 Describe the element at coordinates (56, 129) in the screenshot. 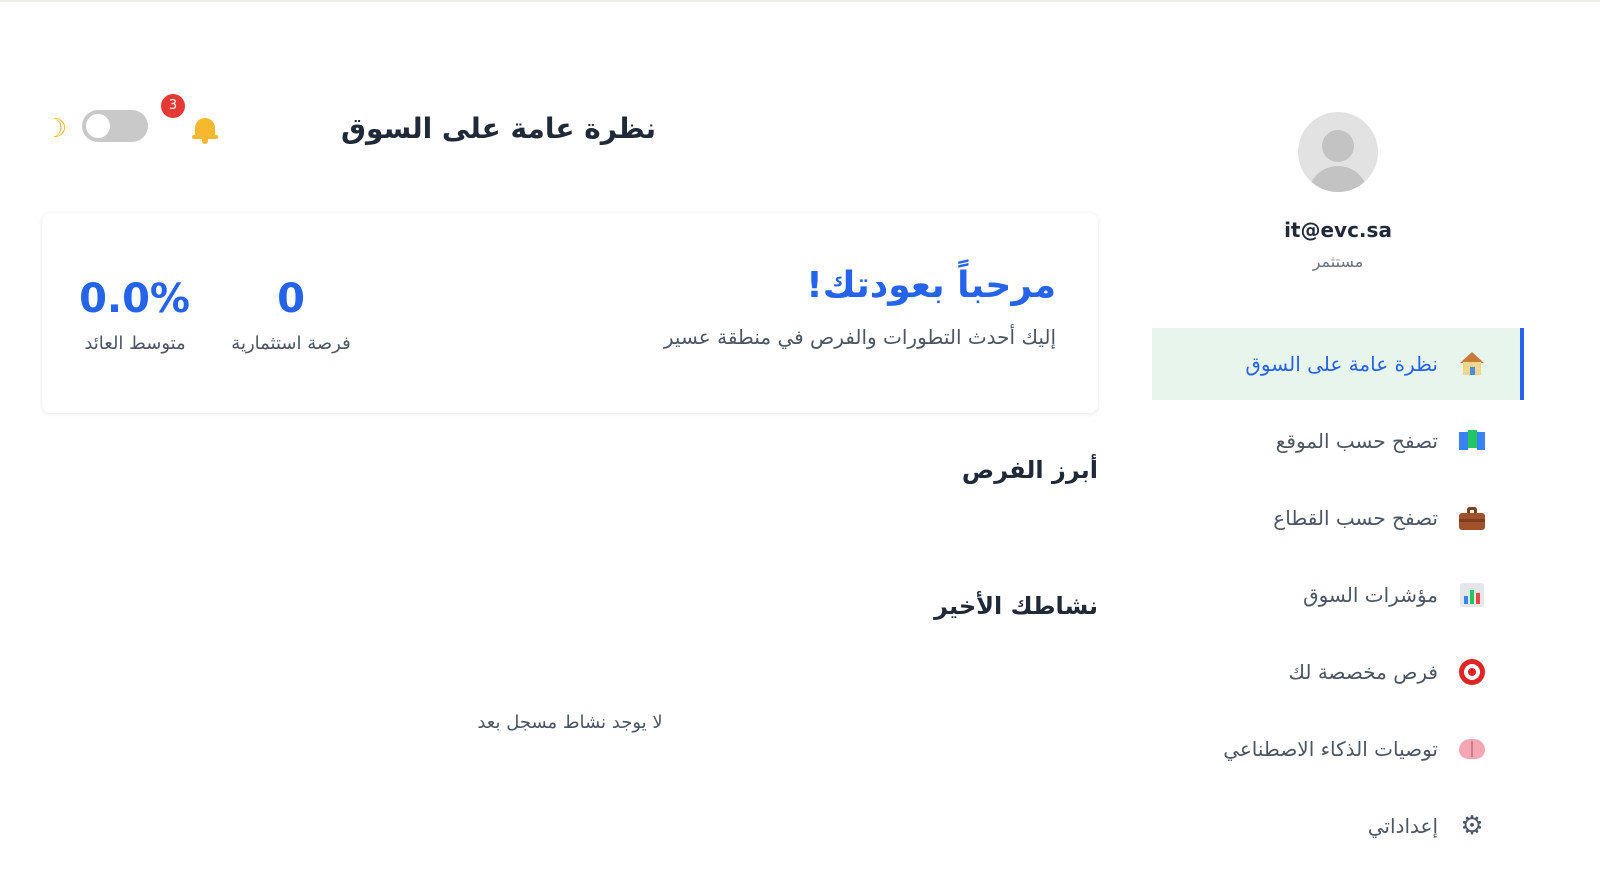

I see `moon-icon: ☽` at that location.